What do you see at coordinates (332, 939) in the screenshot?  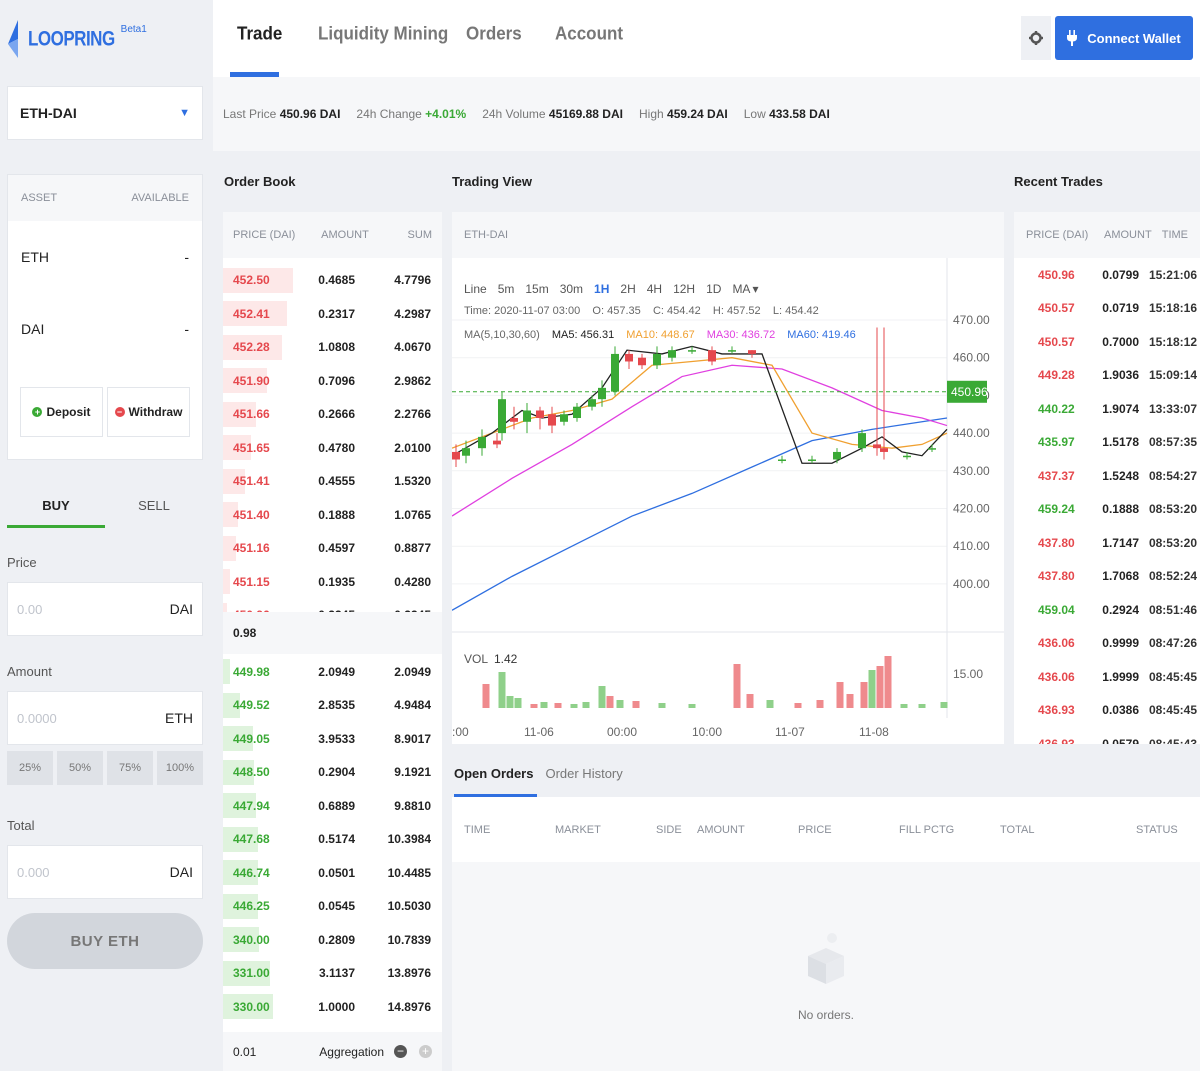 I see `bid-row: 340.00 0.2809 10.7839` at bounding box center [332, 939].